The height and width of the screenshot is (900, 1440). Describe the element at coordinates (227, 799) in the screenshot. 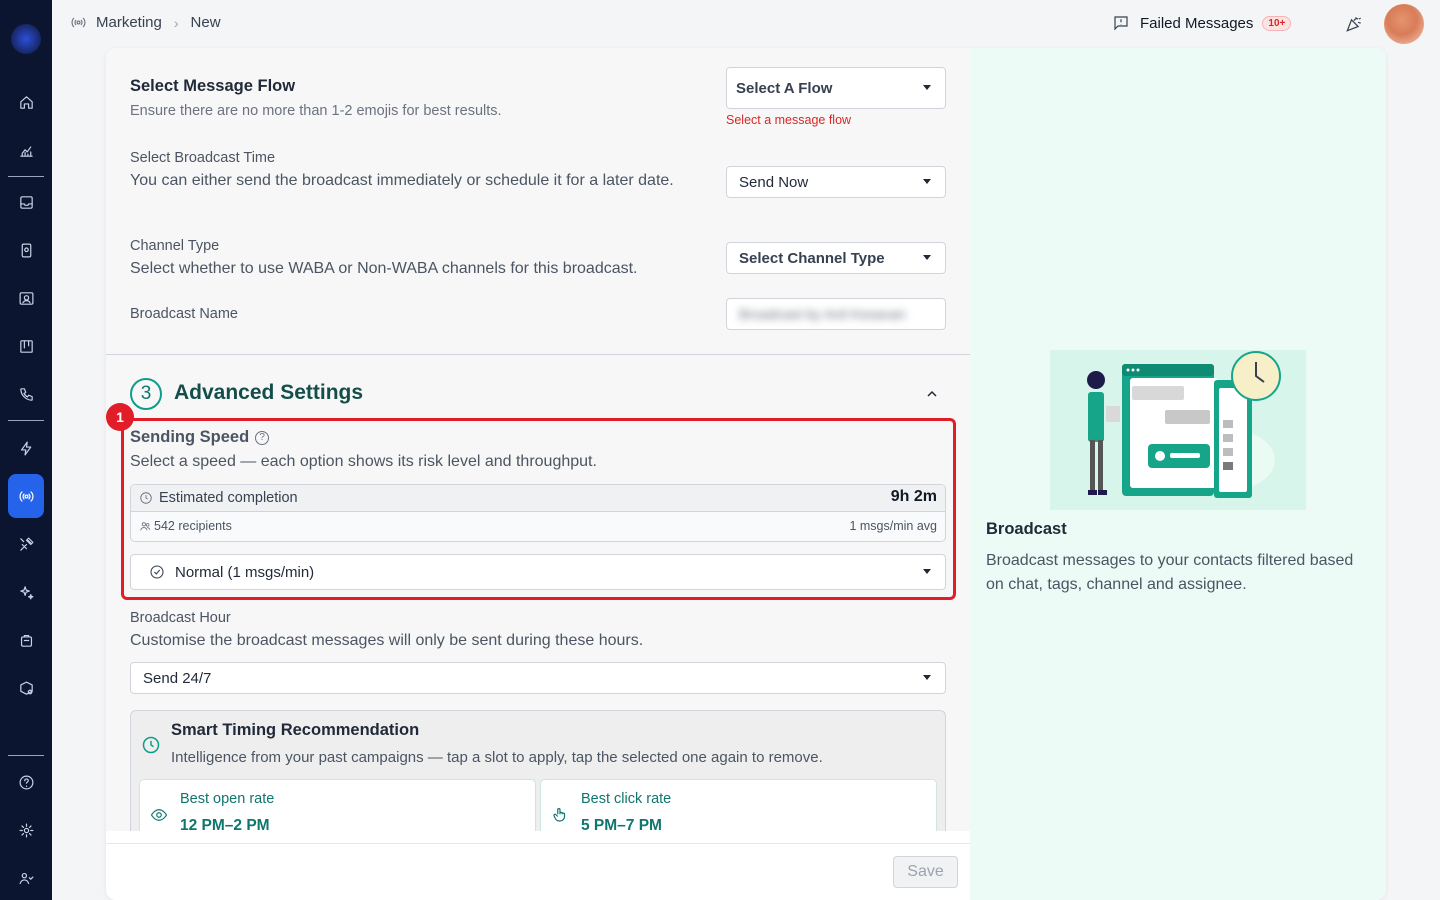

I see `timing-slot-label: Best open rate` at that location.